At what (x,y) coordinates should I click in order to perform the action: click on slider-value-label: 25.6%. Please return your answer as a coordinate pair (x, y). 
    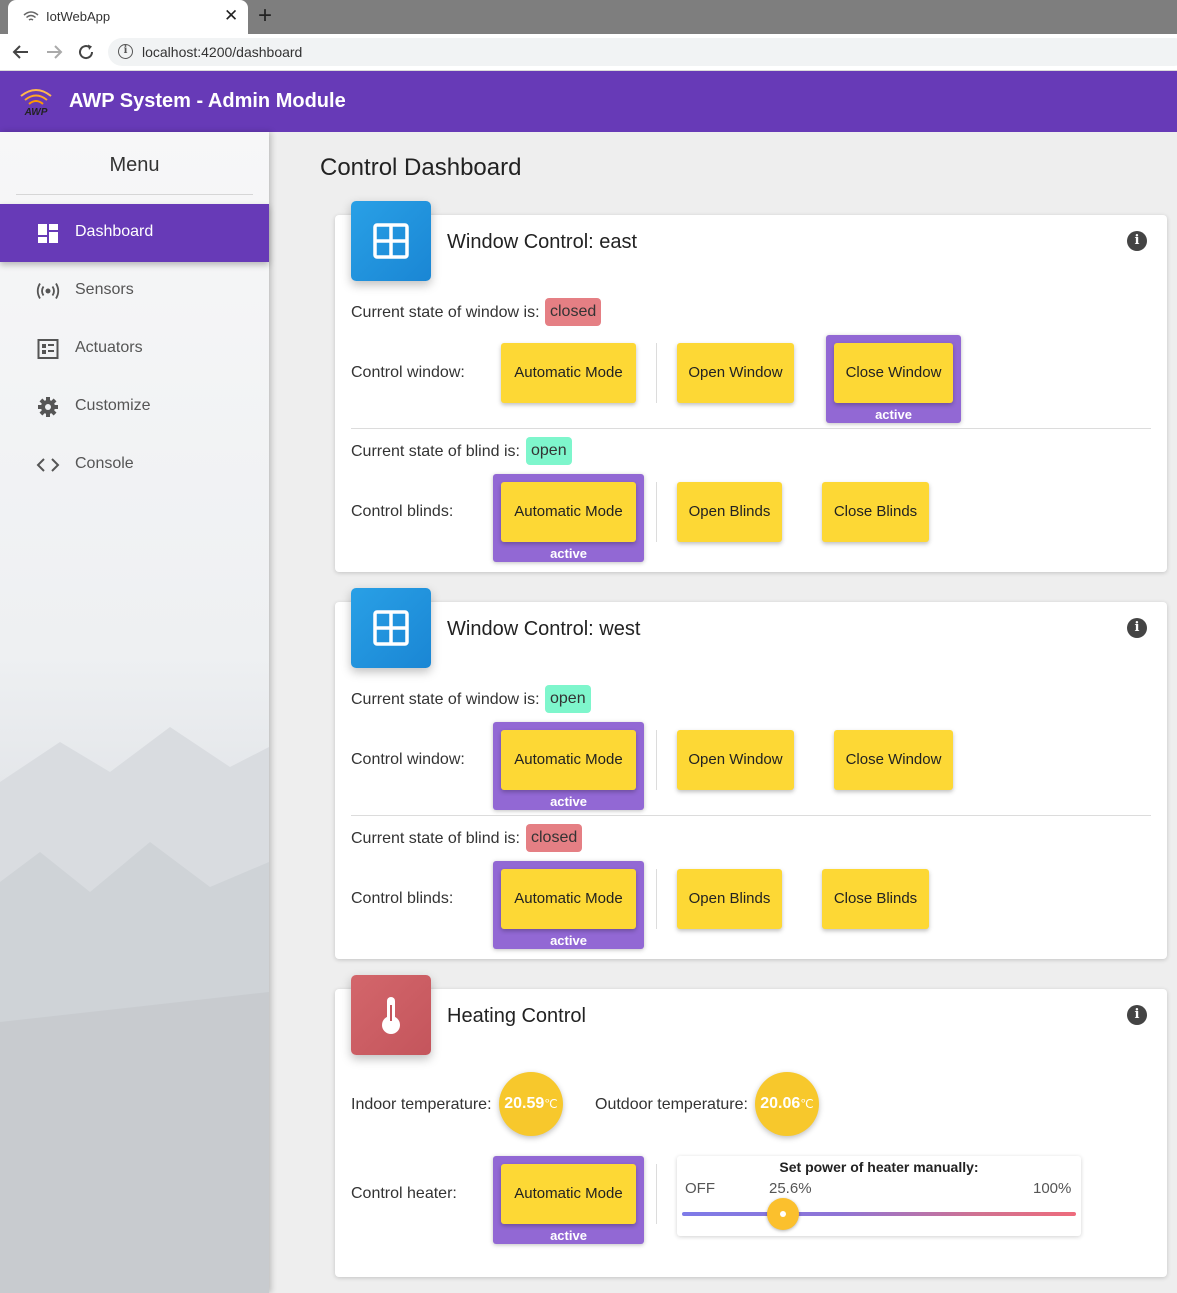
    Looking at the image, I should click on (790, 1188).